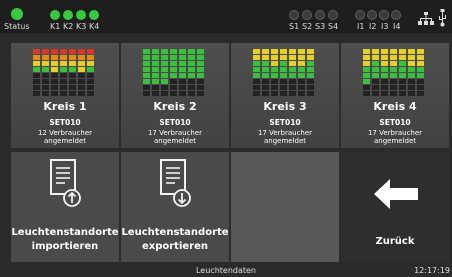 This screenshot has height=277, width=452. I want to click on circuit-tile-1: Kreis 1 SET010 12 Verbraucher angemeldet, so click(65, 95).